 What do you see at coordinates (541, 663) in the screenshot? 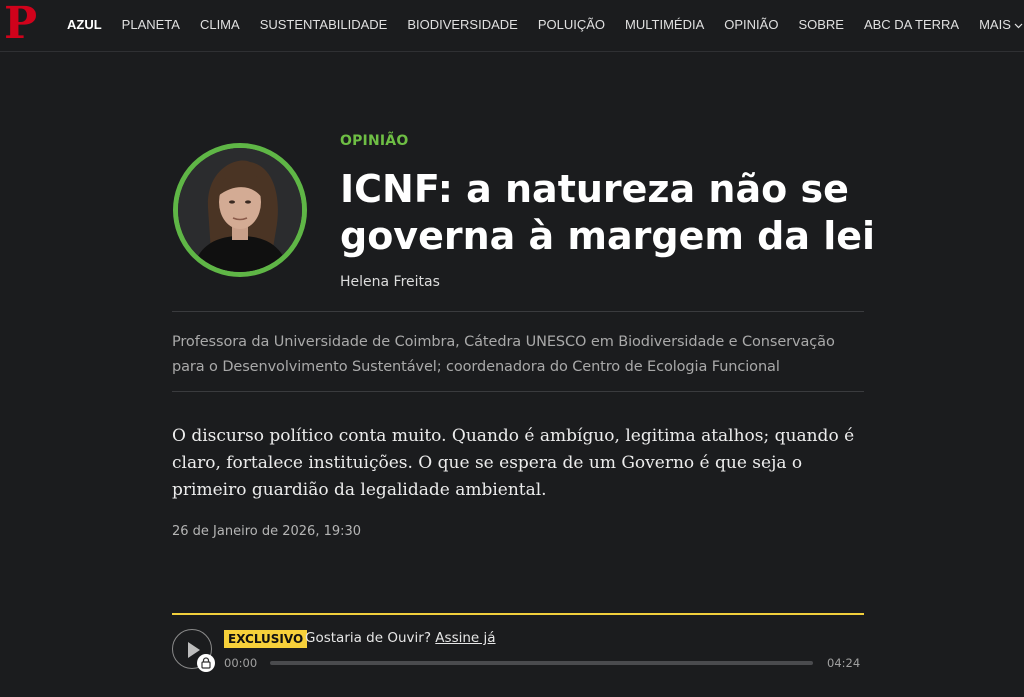
I see `audio-progress-track` at bounding box center [541, 663].